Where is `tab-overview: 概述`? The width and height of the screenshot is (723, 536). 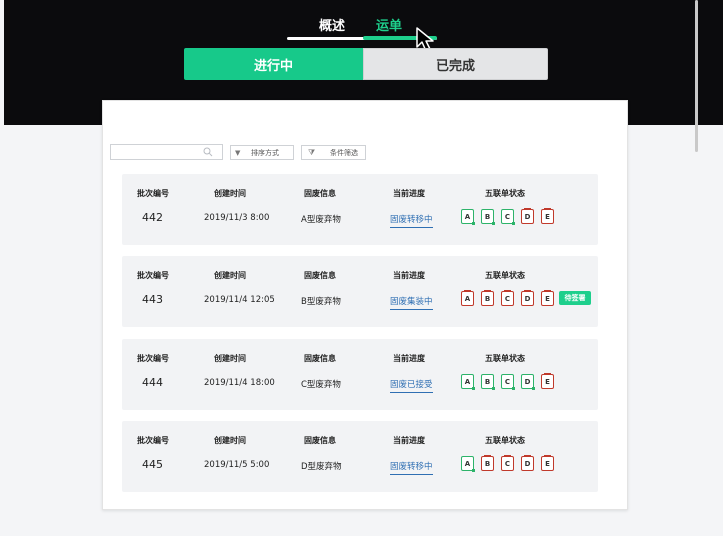 tab-overview: 概述 is located at coordinates (332, 24).